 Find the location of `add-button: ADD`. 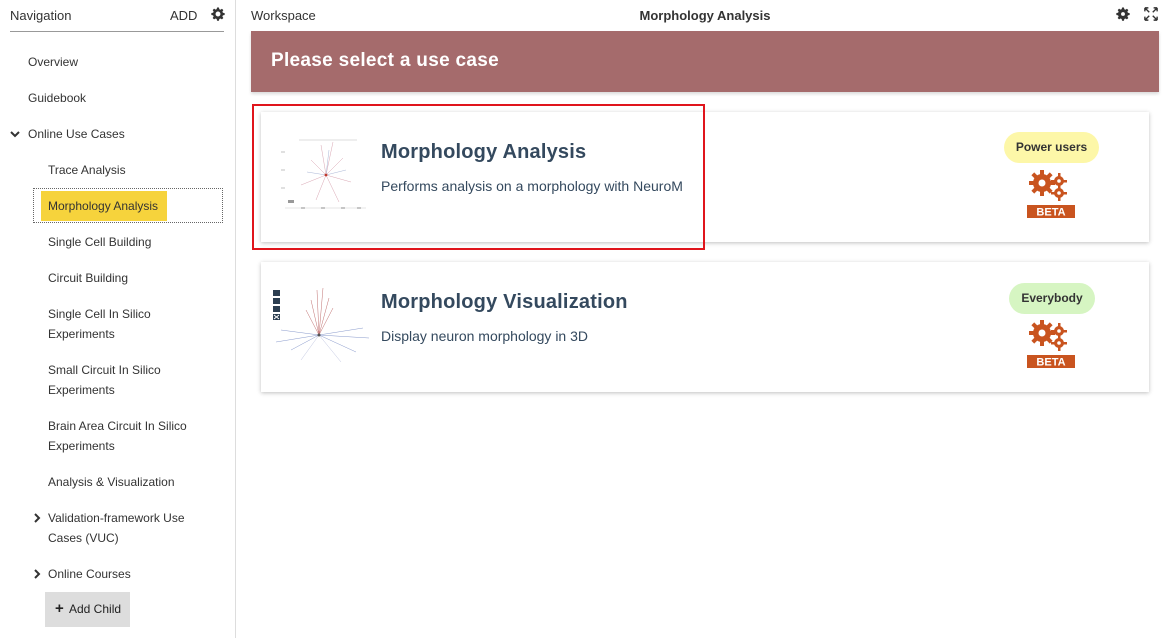

add-button: ADD is located at coordinates (183, 15).